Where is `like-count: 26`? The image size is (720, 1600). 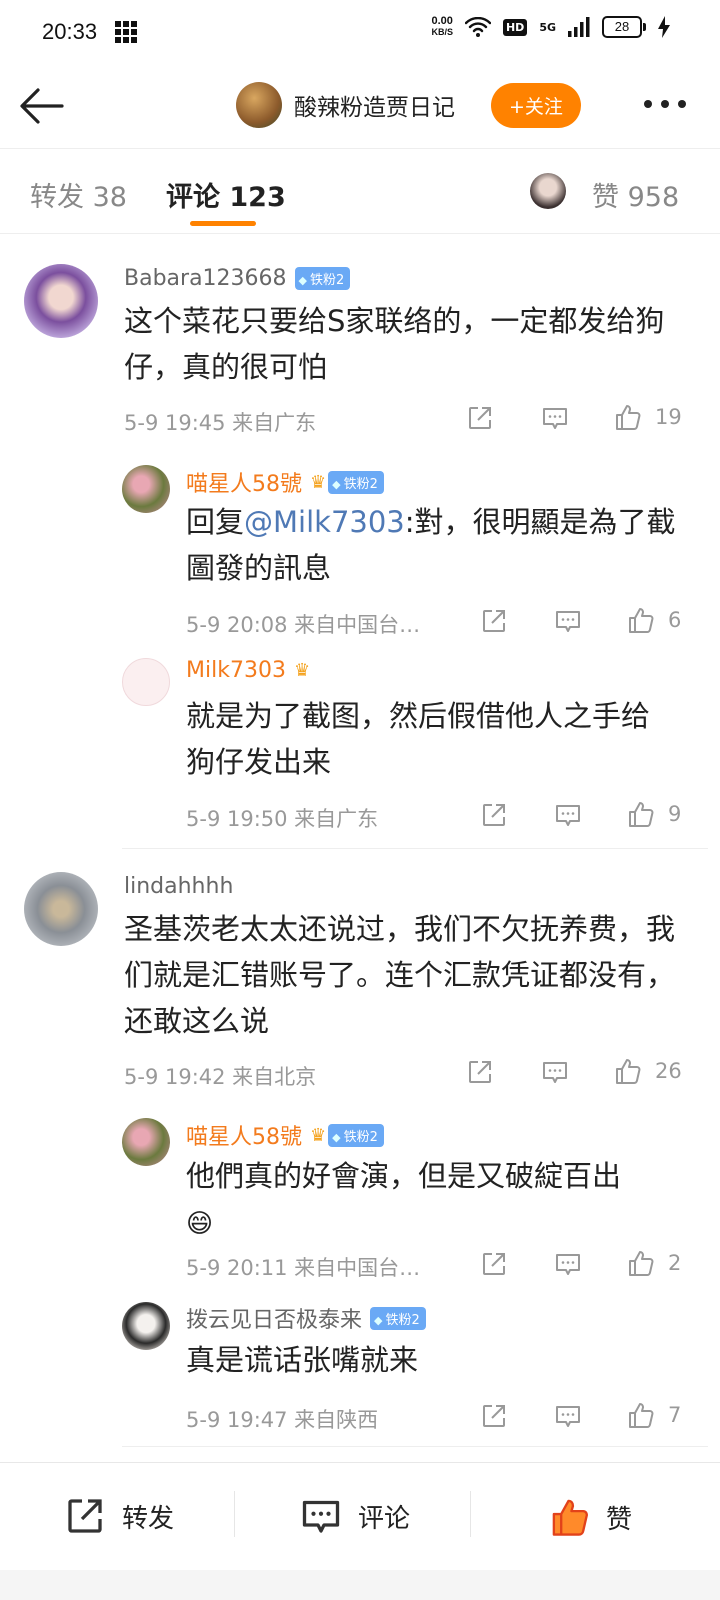 like-count: 26 is located at coordinates (668, 1071).